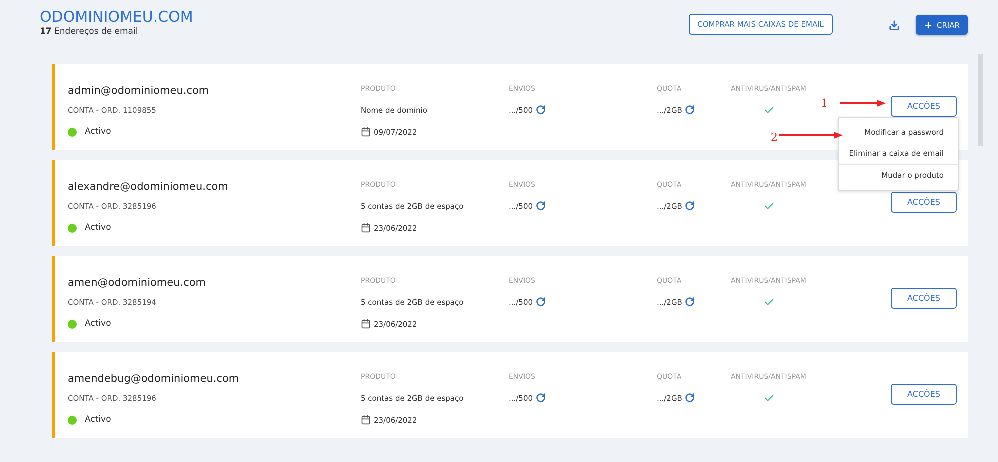 This screenshot has height=462, width=998. Describe the element at coordinates (824, 103) in the screenshot. I see `annotation-number: 1` at that location.